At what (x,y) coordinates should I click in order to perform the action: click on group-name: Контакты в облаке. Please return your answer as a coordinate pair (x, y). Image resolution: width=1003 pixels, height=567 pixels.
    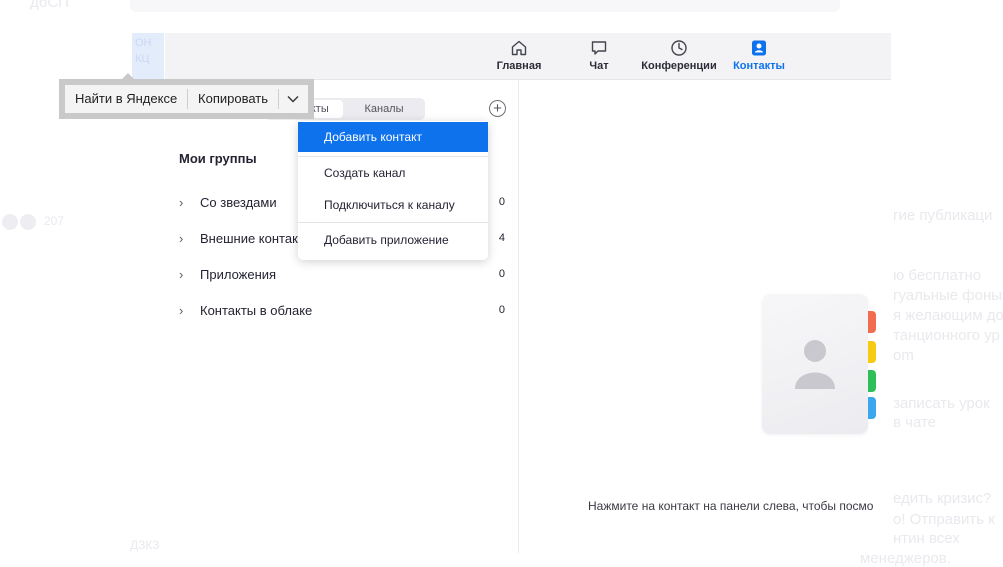
    Looking at the image, I should click on (256, 310).